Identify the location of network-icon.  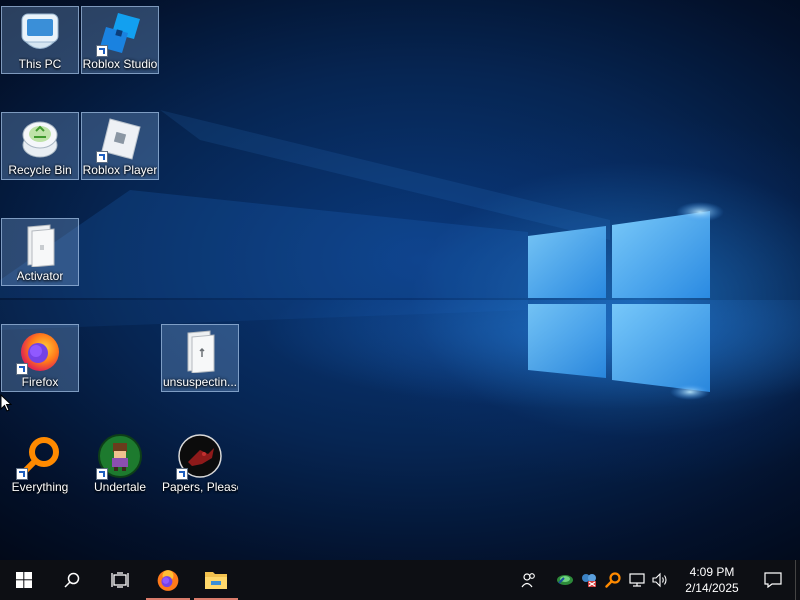
(637, 580).